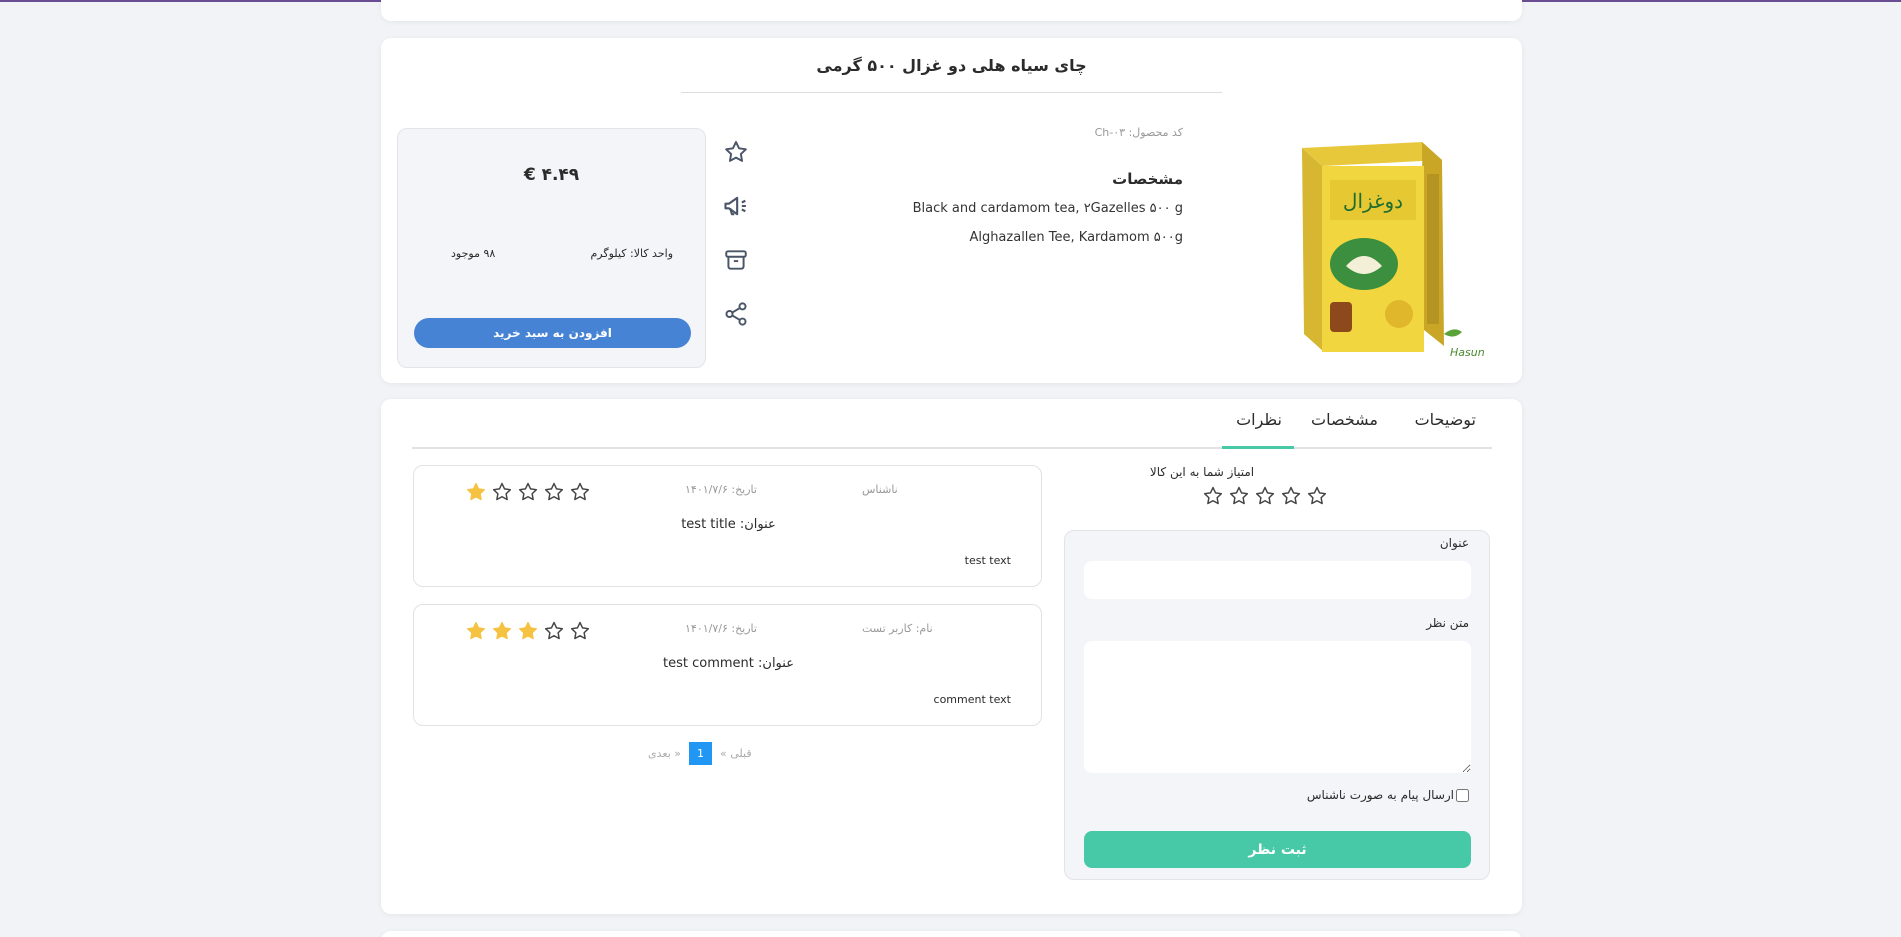 The image size is (1901, 937). Describe the element at coordinates (951, 65) in the screenshot. I see `product-title: چای سیاه هلی دو غزال ۵۰۰ گرمی` at that location.